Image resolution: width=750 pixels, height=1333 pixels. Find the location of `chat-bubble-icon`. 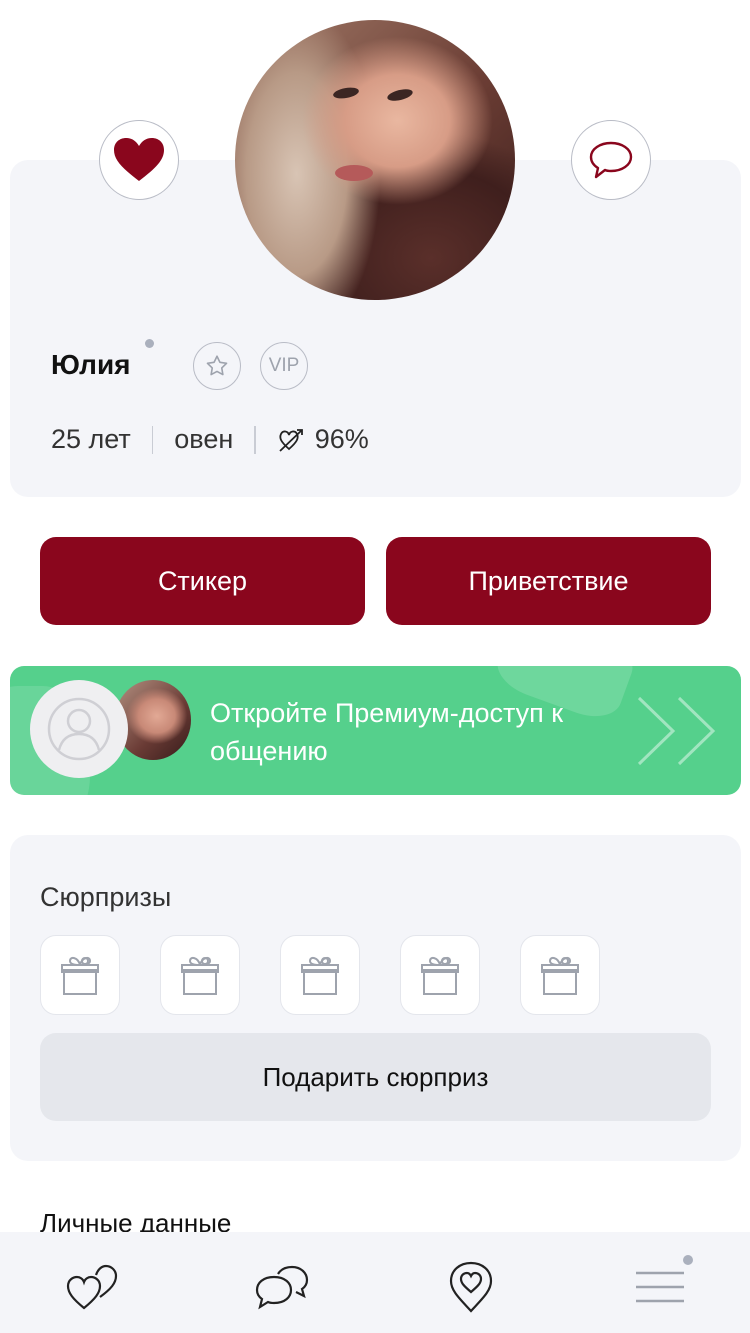

chat-bubble-icon is located at coordinates (611, 160).